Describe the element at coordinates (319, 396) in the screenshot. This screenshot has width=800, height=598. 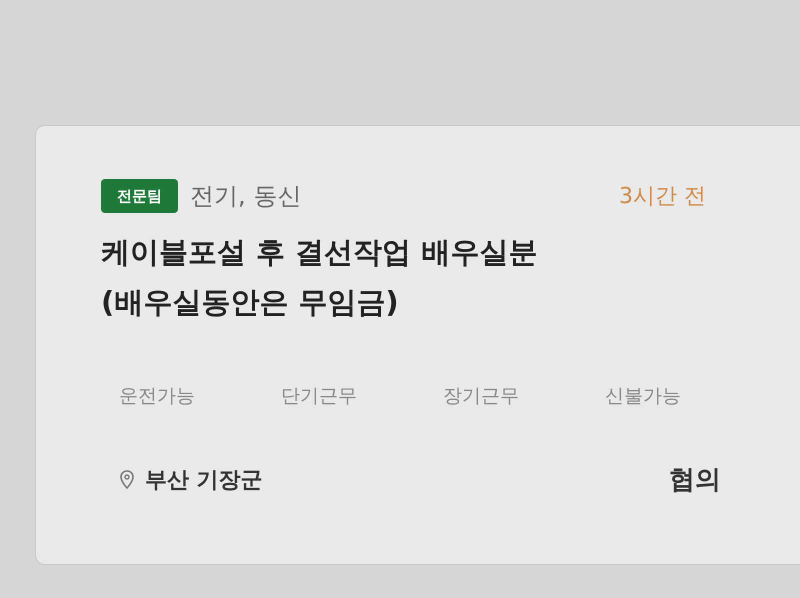
I see `tag-label: 단기근무` at that location.